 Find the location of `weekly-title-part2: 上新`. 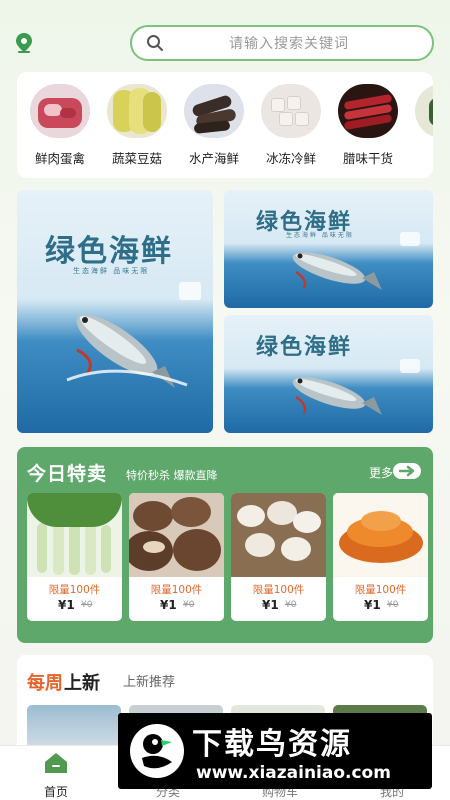

weekly-title-part2: 上新 is located at coordinates (82, 683).